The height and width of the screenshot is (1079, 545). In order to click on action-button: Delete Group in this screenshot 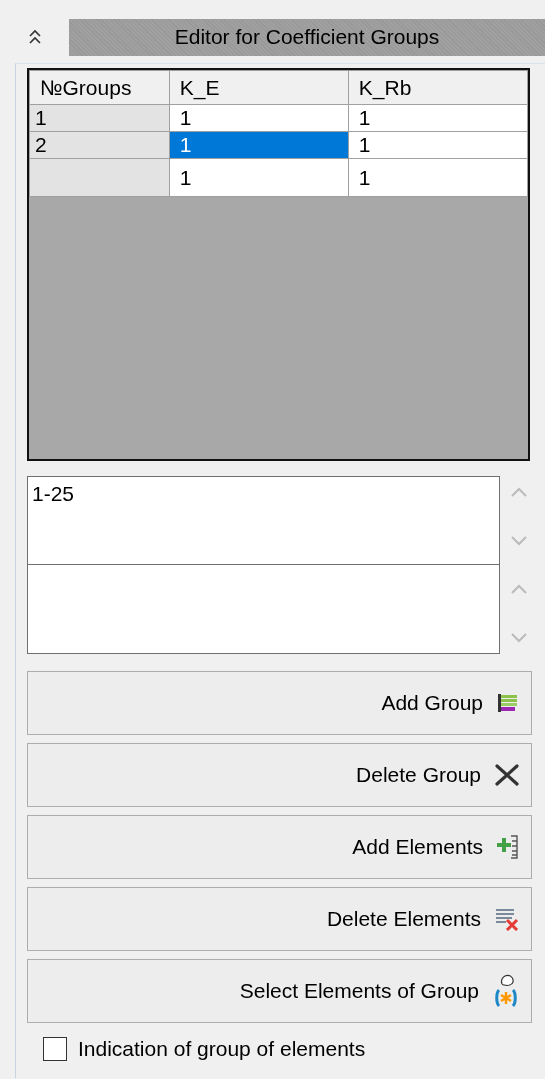, I will do `click(279, 775)`.